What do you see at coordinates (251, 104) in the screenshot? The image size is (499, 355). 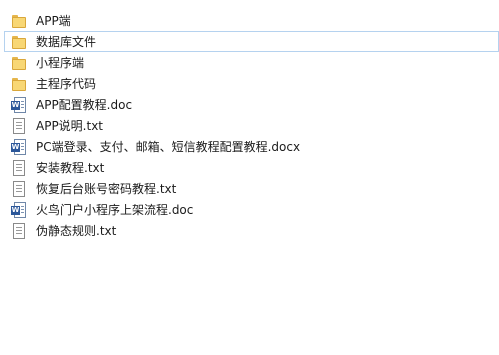 I see `file-item-app-config-doc: W APP配置教程.doc` at bounding box center [251, 104].